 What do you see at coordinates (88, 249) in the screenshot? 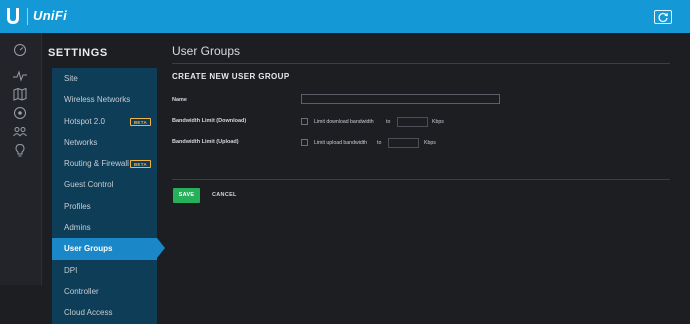
I see `settings-menu-item-label: User Groups` at bounding box center [88, 249].